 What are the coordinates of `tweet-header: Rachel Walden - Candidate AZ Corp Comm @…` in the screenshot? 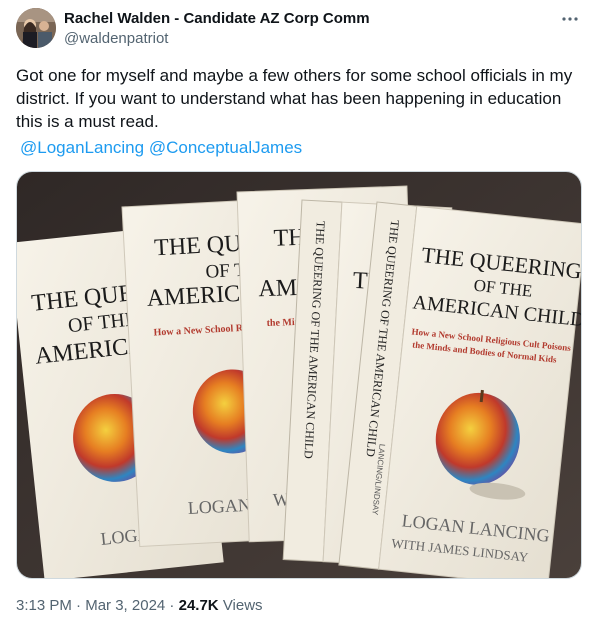 It's located at (311, 29).